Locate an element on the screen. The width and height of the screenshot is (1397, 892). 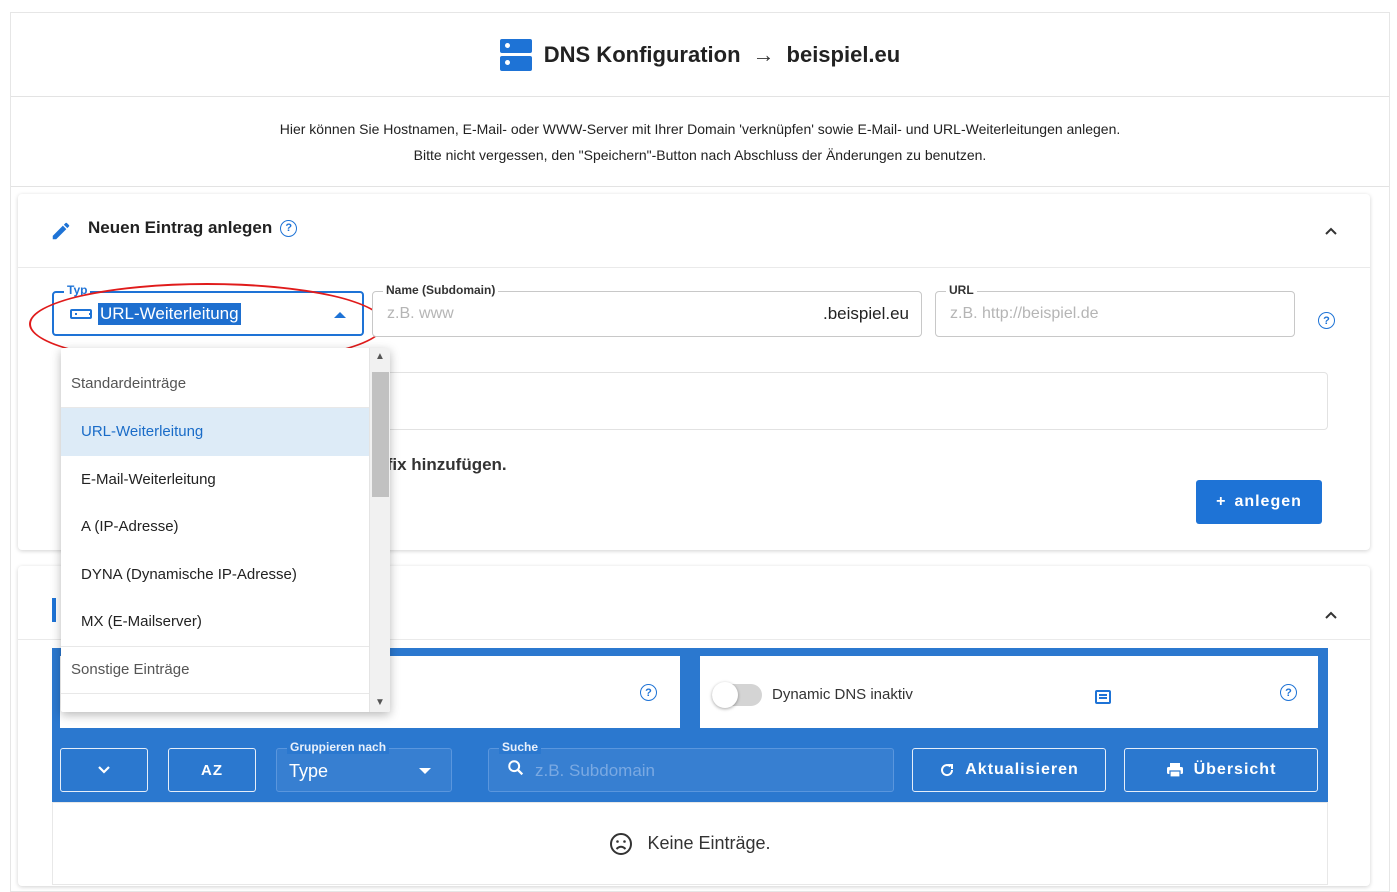
pencil-icon is located at coordinates (61, 231).